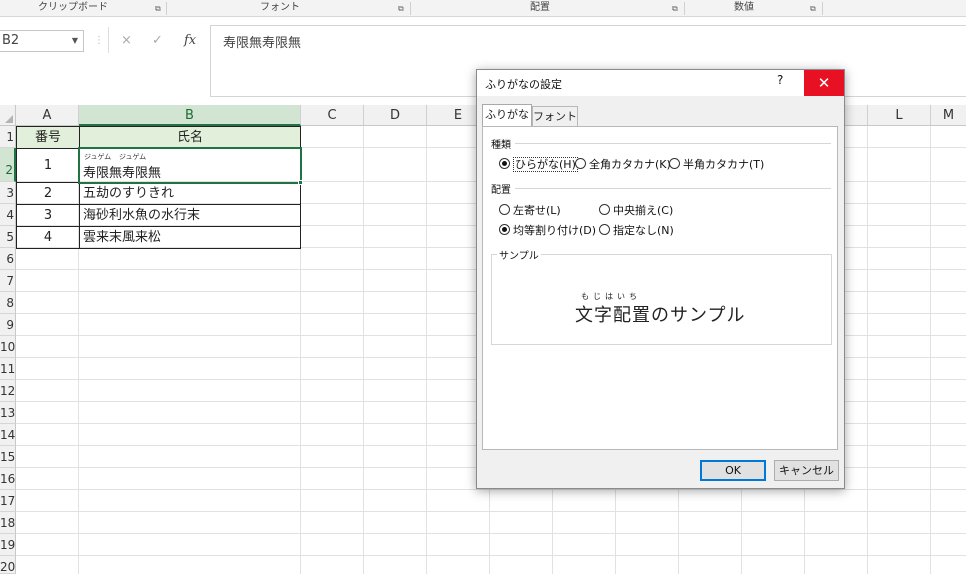 The width and height of the screenshot is (966, 574). What do you see at coordinates (190, 115) in the screenshot?
I see `column-header-B: B` at bounding box center [190, 115].